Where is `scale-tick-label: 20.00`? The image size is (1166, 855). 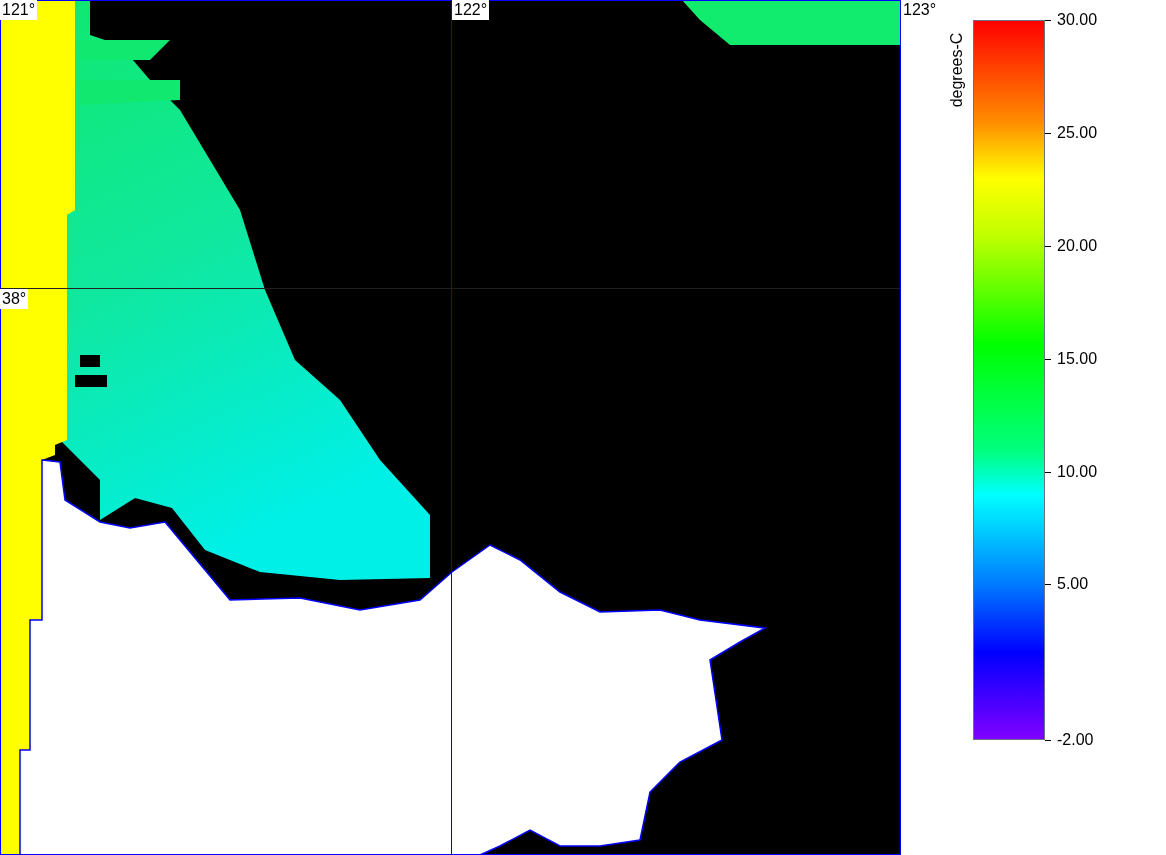
scale-tick-label: 20.00 is located at coordinates (1077, 246).